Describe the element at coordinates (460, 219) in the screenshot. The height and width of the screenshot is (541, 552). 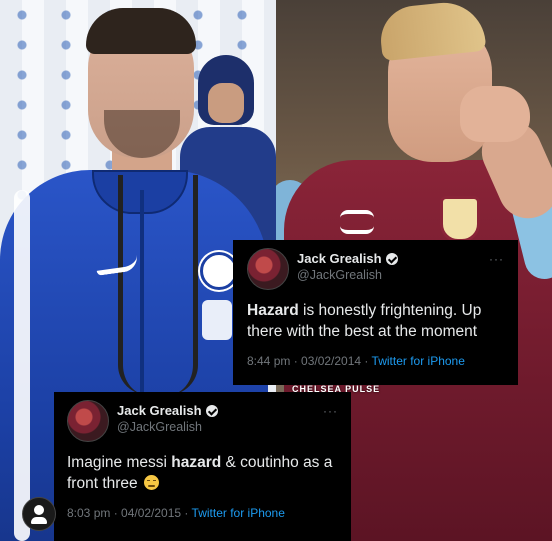
I see `club-badge-icon` at that location.